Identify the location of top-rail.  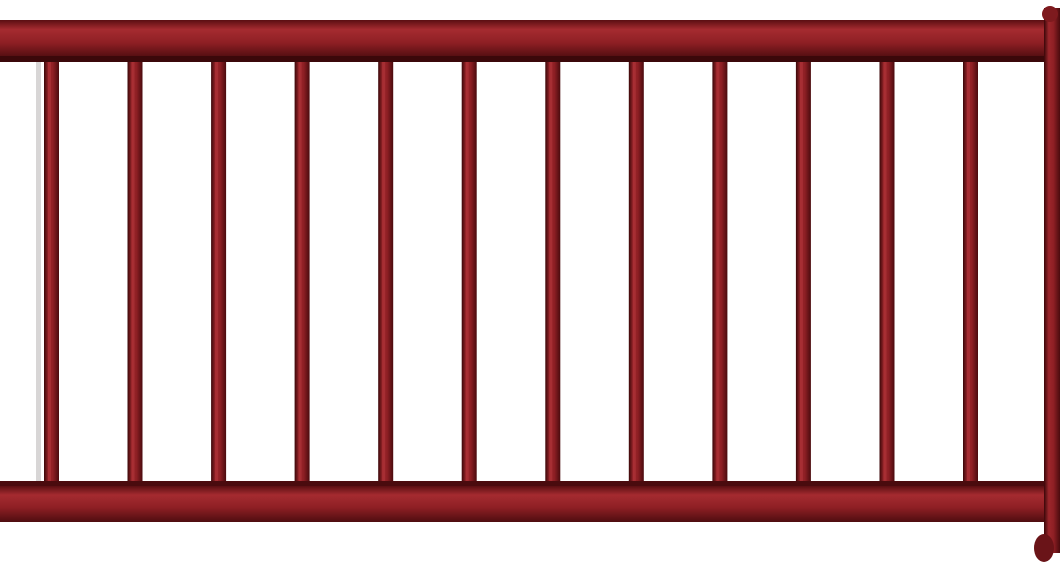
(524, 39).